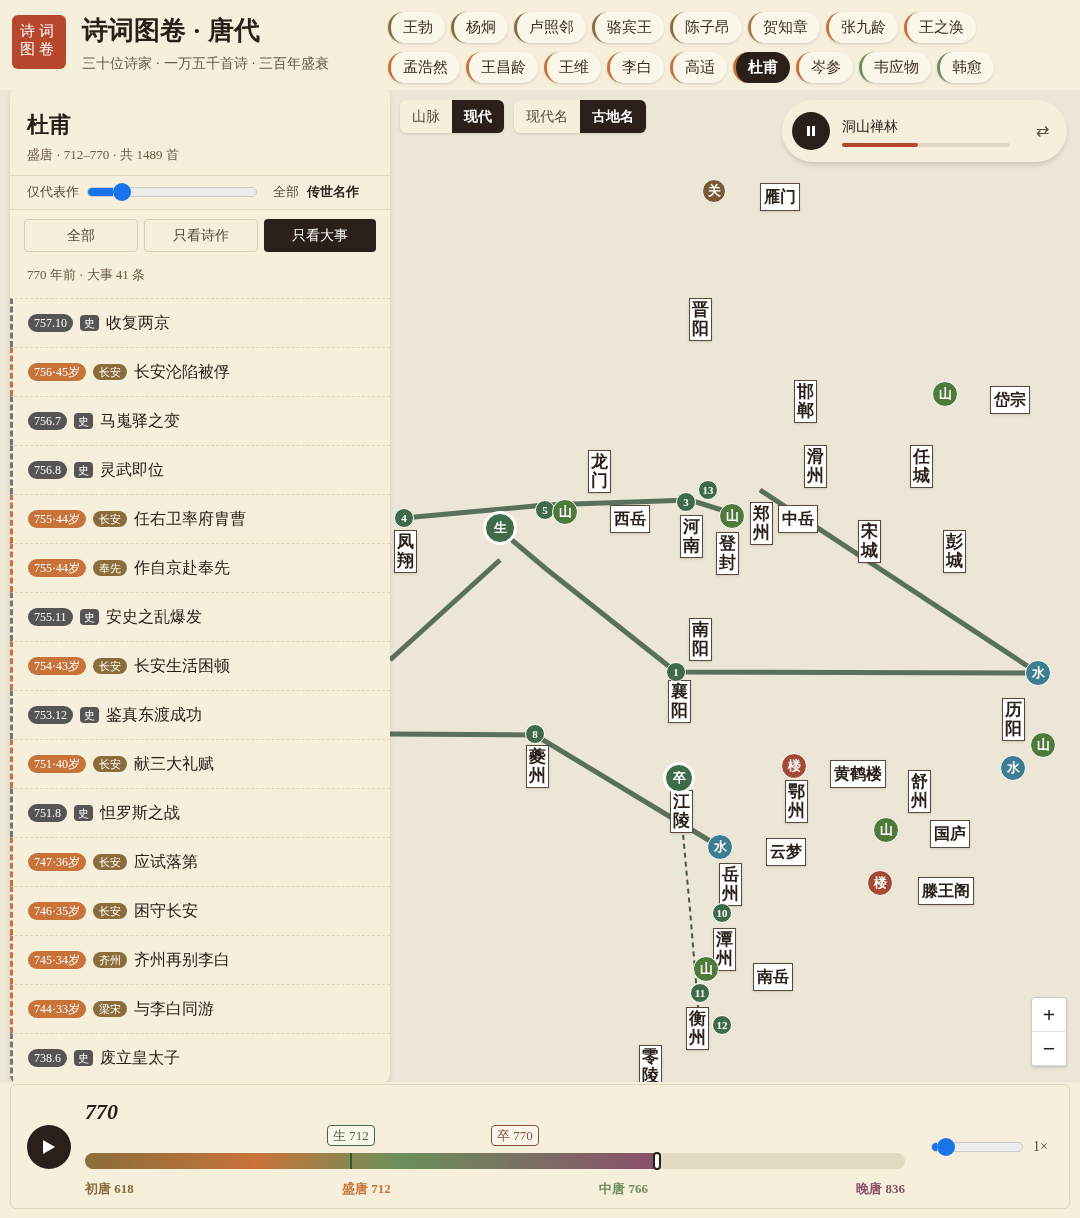  Describe the element at coordinates (730, 885) in the screenshot. I see `place-label: 岳州` at that location.